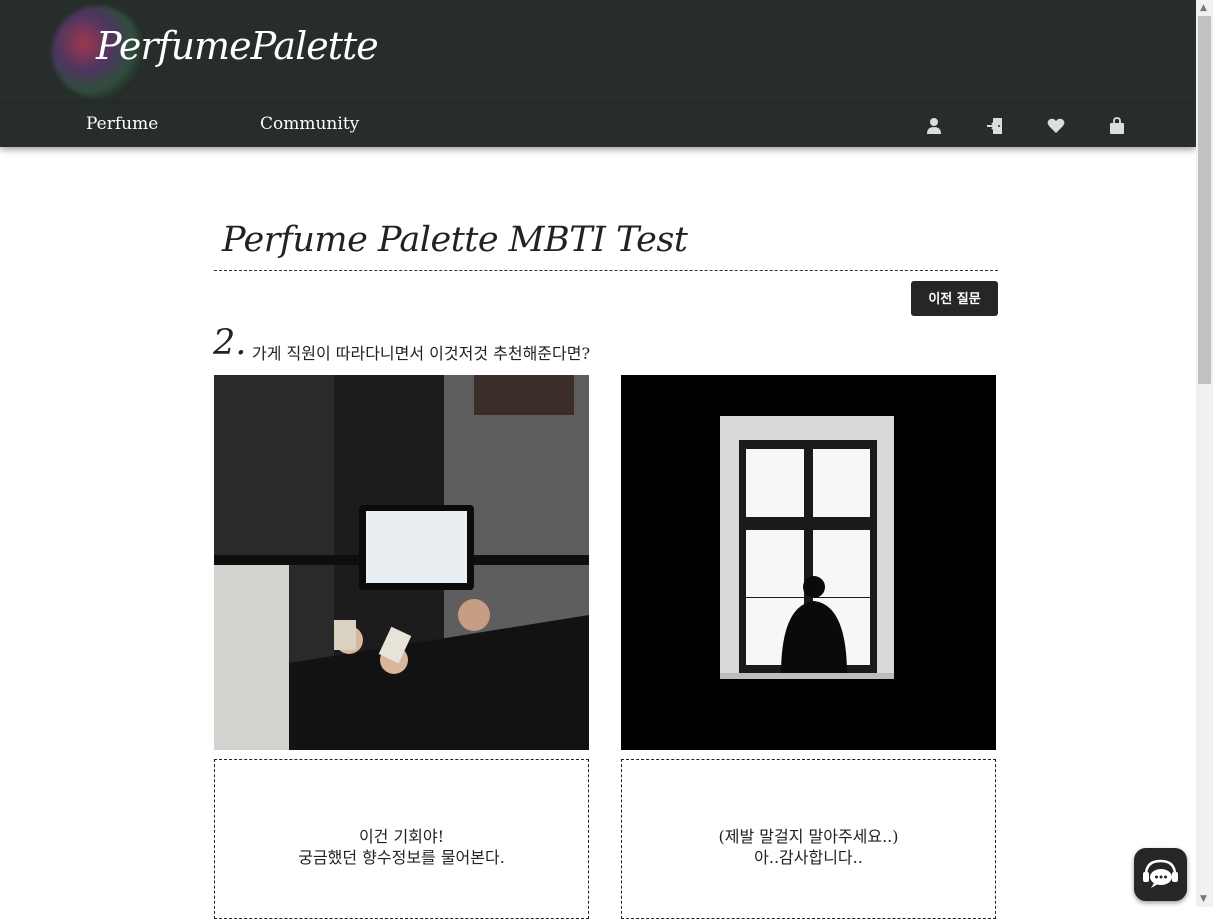 This screenshot has width=1213, height=919. Describe the element at coordinates (1204, 453) in the screenshot. I see `page-scrollbar: ▲ ▼` at that location.